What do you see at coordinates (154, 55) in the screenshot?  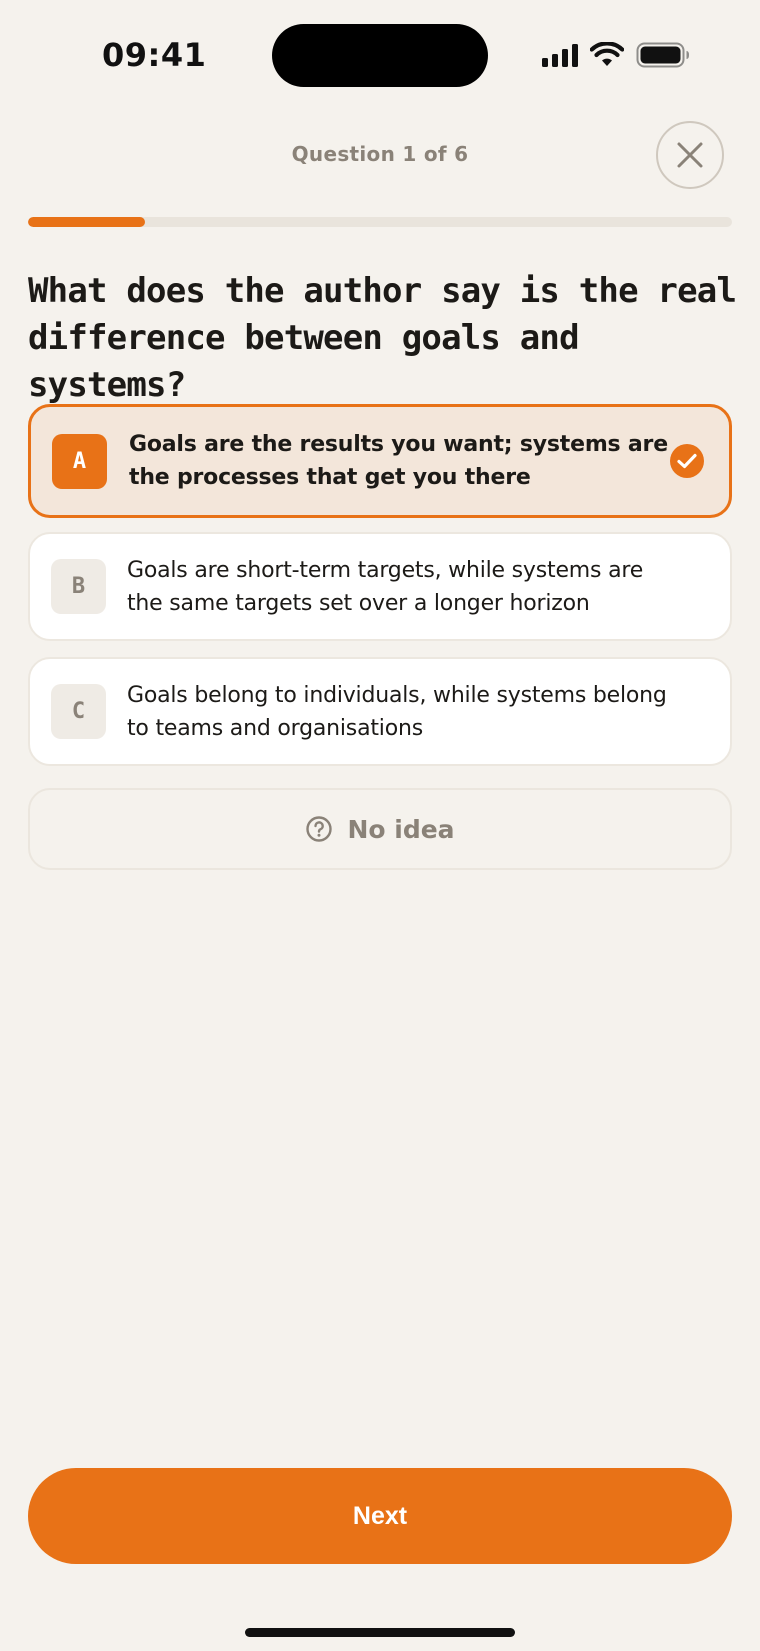 I see `status-time: 09:41` at bounding box center [154, 55].